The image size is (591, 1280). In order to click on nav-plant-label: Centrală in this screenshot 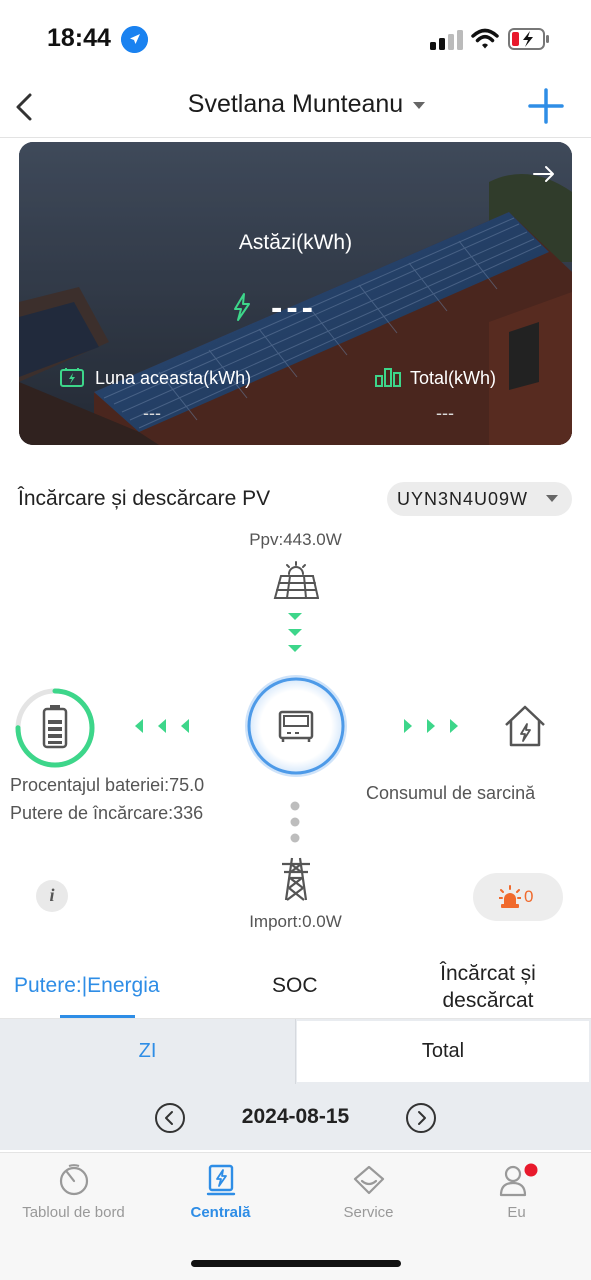, I will do `click(220, 1212)`.